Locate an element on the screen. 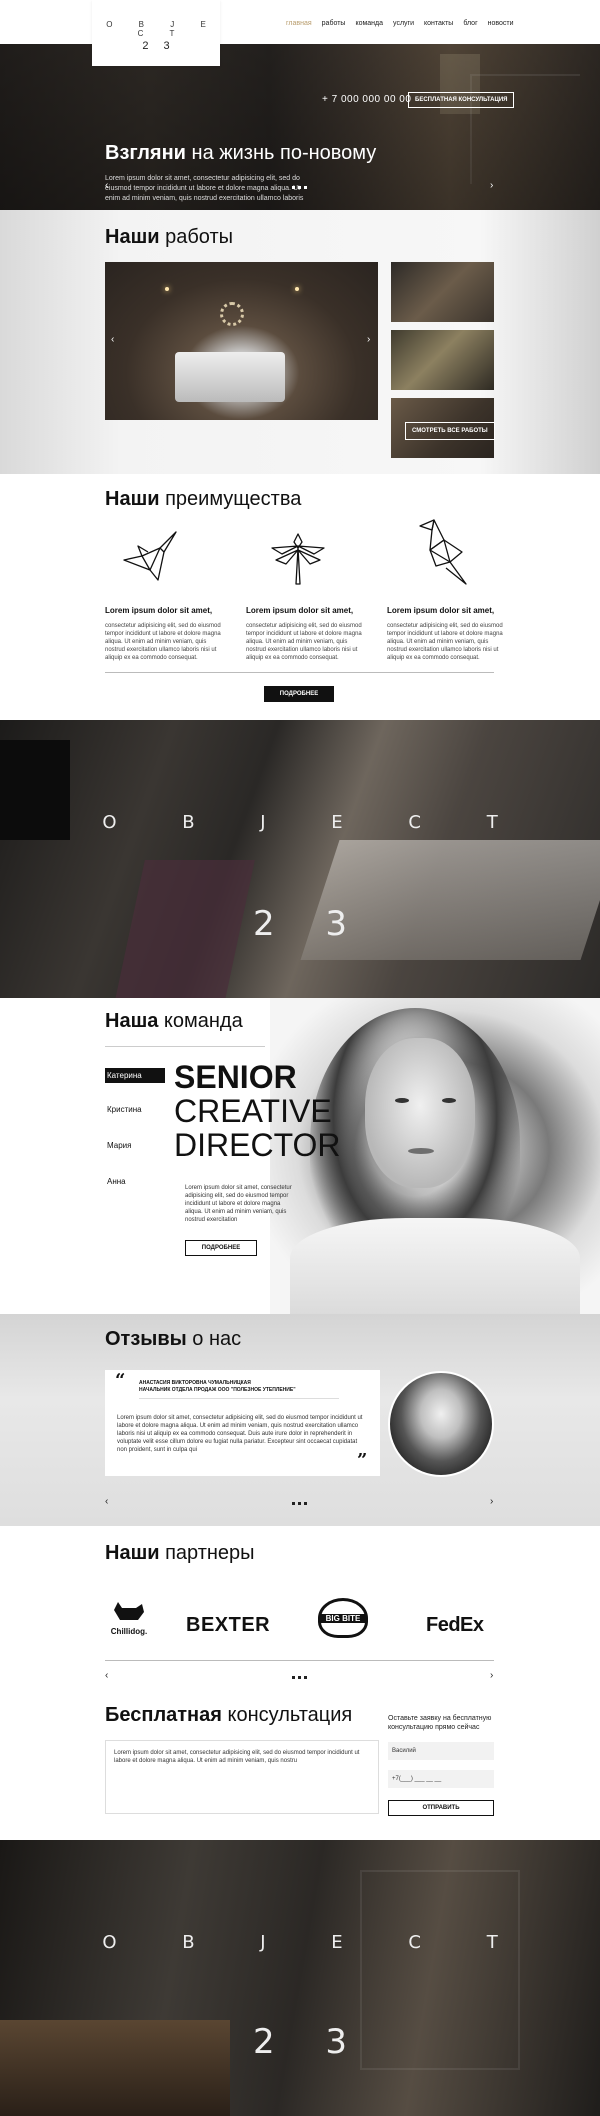 Image resolution: width=600 pixels, height=2116 pixels. free-consultation-button: БЕСПЛАТНАЯ КОНСУЛЬТАЦИЯ is located at coordinates (461, 100).